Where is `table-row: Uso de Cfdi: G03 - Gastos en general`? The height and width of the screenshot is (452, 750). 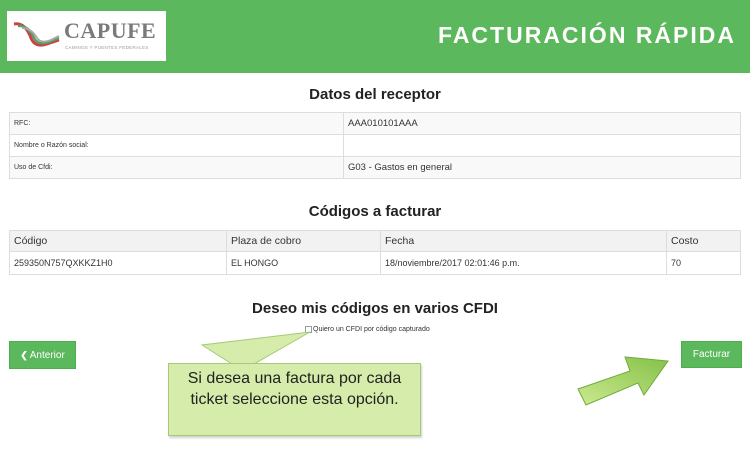 table-row: Uso de Cfdi: G03 - Gastos en general is located at coordinates (375, 167).